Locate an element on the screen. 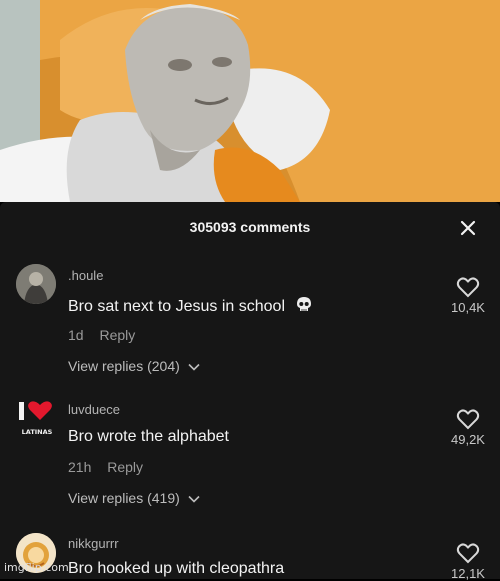  avatar-image is located at coordinates (36, 284).